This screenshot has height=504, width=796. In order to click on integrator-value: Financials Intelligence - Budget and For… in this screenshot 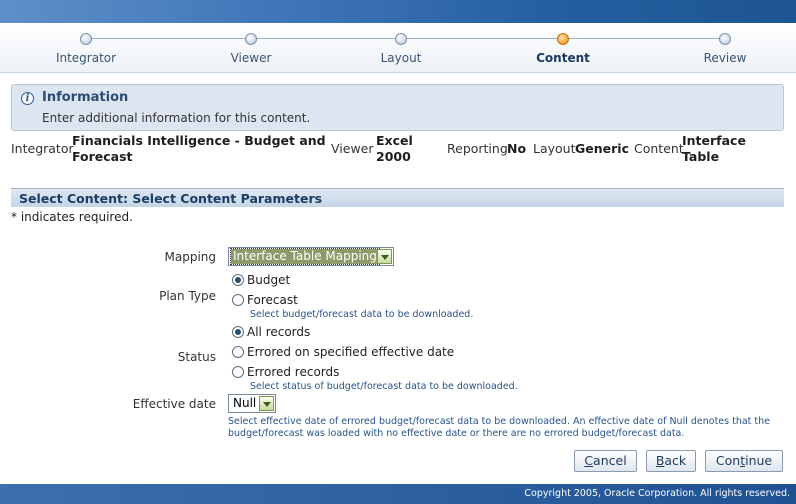, I will do `click(199, 149)`.